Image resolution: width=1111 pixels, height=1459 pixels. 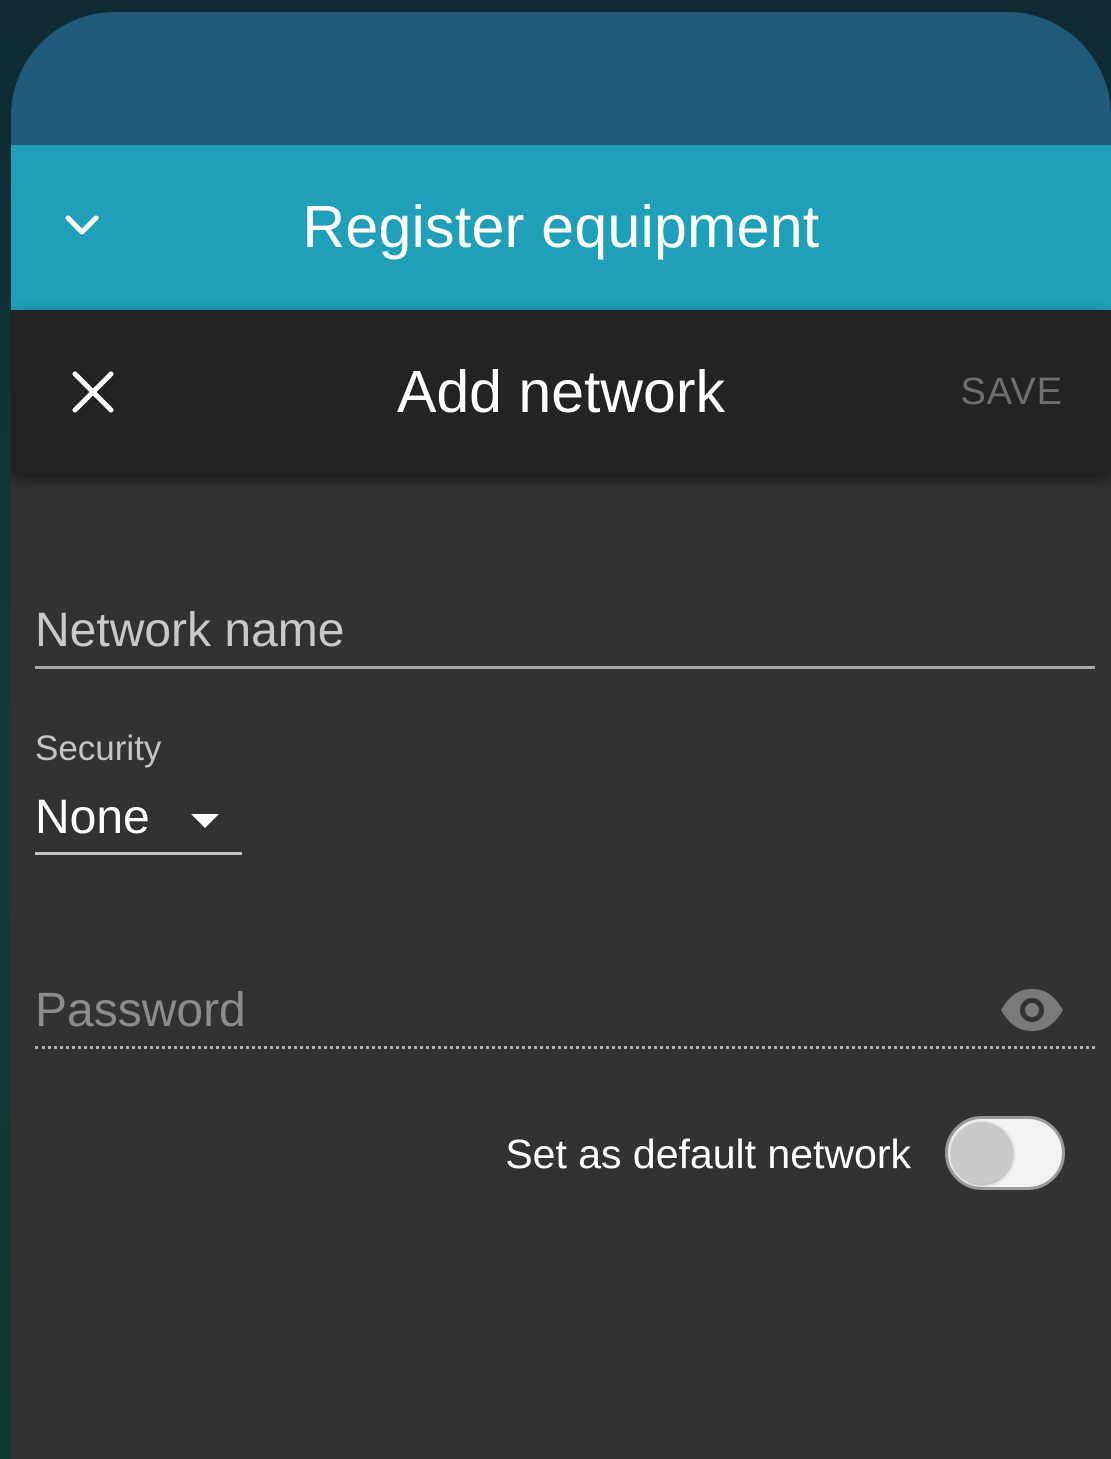 I want to click on dialog-title: Add network, so click(x=561, y=392).